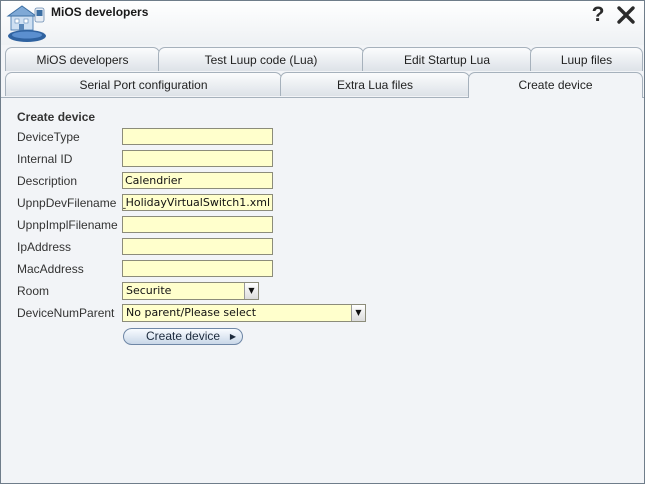 This screenshot has width=645, height=484. Describe the element at coordinates (50, 269) in the screenshot. I see `label-mac-address: MacAddress` at that location.